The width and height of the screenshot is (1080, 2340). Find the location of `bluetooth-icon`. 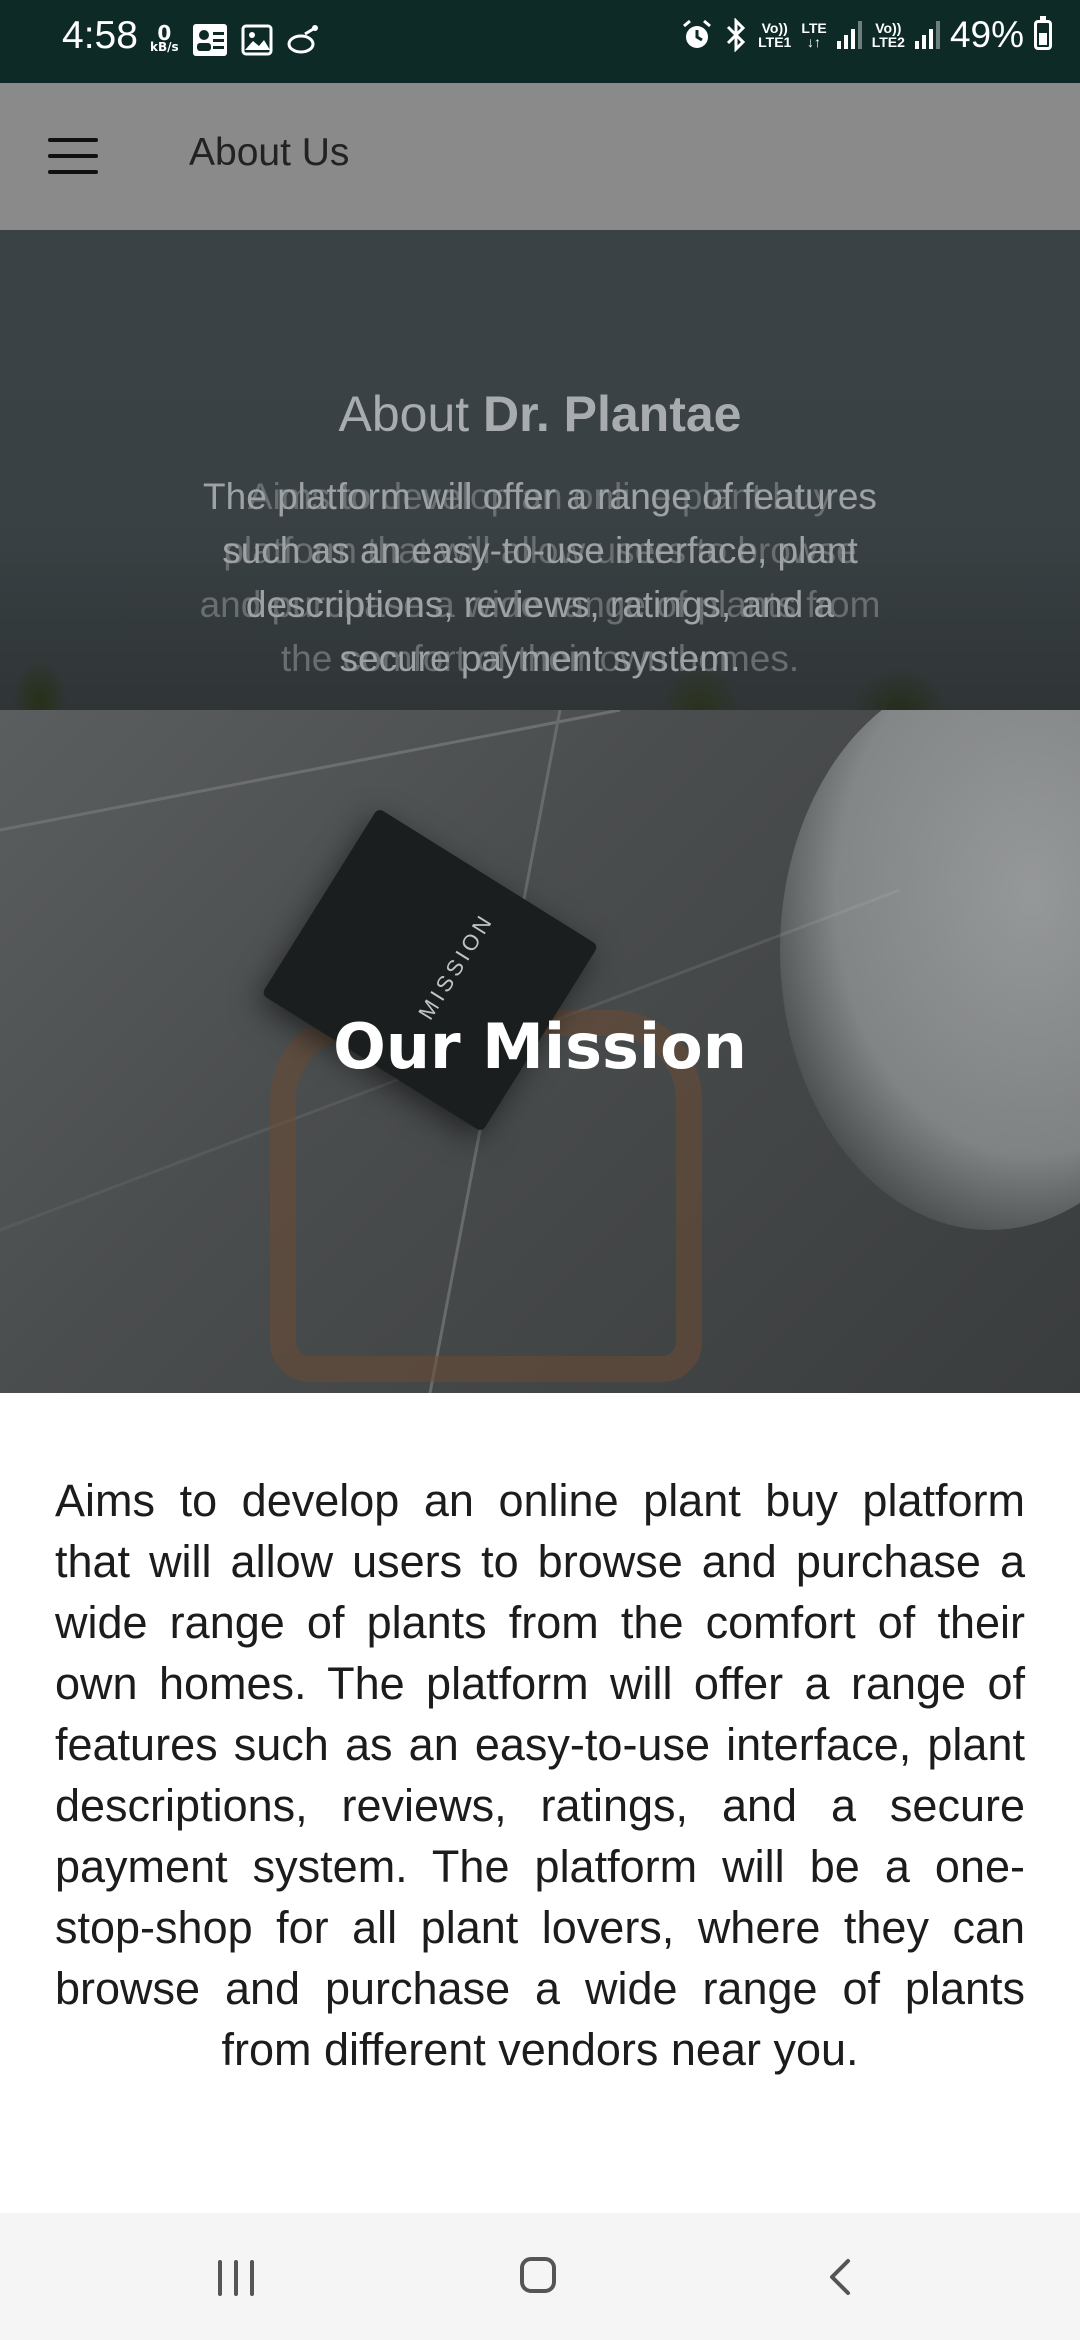

bluetooth-icon is located at coordinates (736, 35).